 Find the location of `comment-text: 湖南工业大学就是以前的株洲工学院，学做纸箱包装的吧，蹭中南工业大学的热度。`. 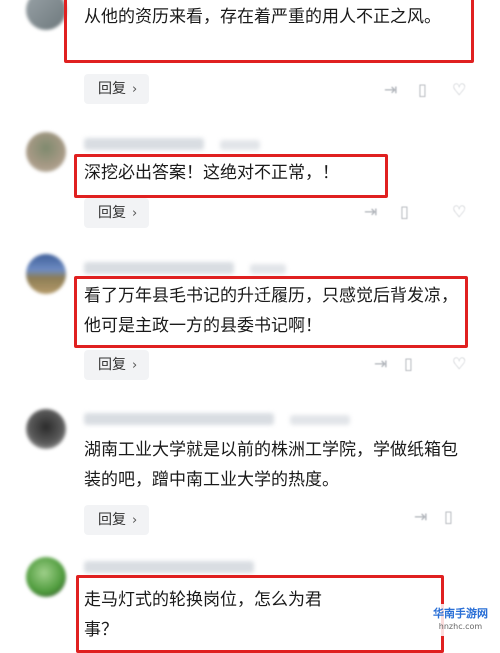

comment-text: 湖南工业大学就是以前的株洲工学院，学做纸箱包装的吧，蹭中南工业大学的热度。 is located at coordinates (271, 465).